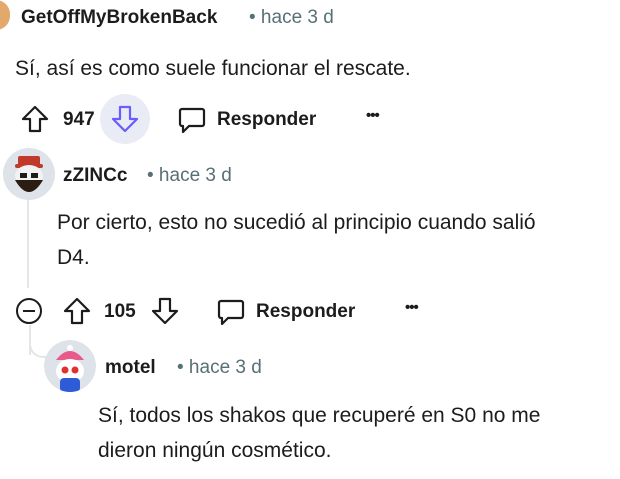 This screenshot has height=479, width=620. Describe the element at coordinates (79, 119) in the screenshot. I see `vote-count: 947` at that location.